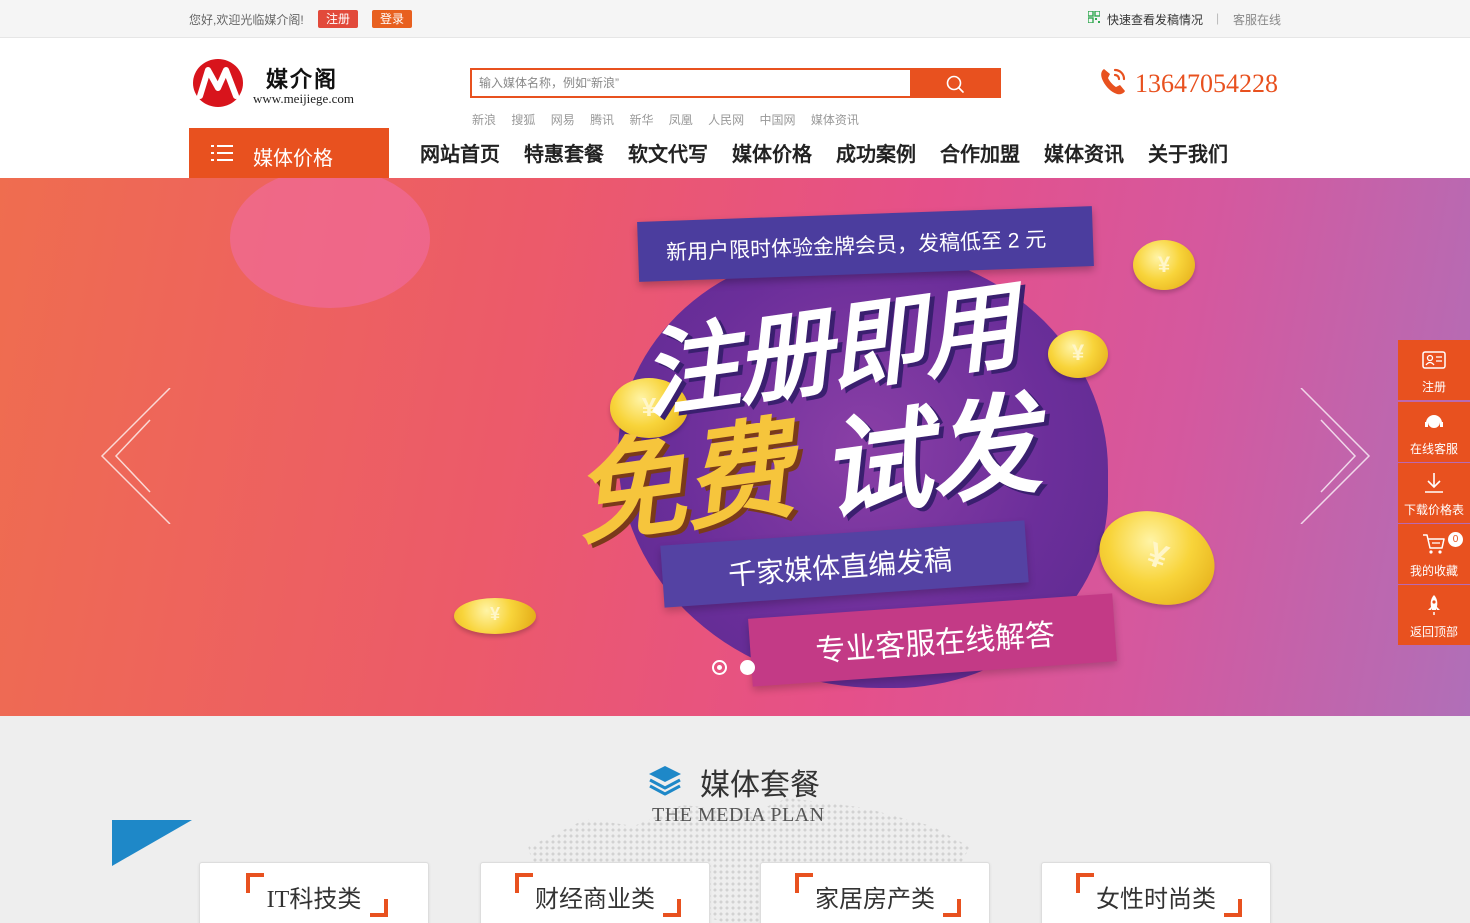  What do you see at coordinates (302, 80) in the screenshot?
I see `logo-name: 媒介阁` at bounding box center [302, 80].